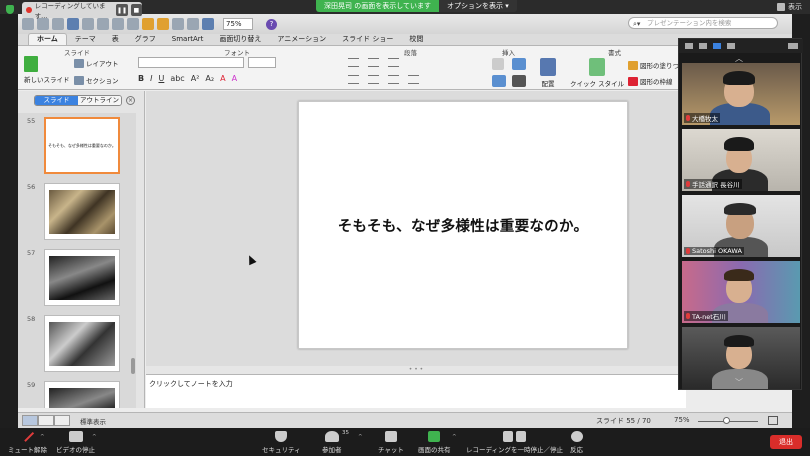 The width and height of the screenshot is (810, 456). I want to click on redo-icon, so click(178, 24).